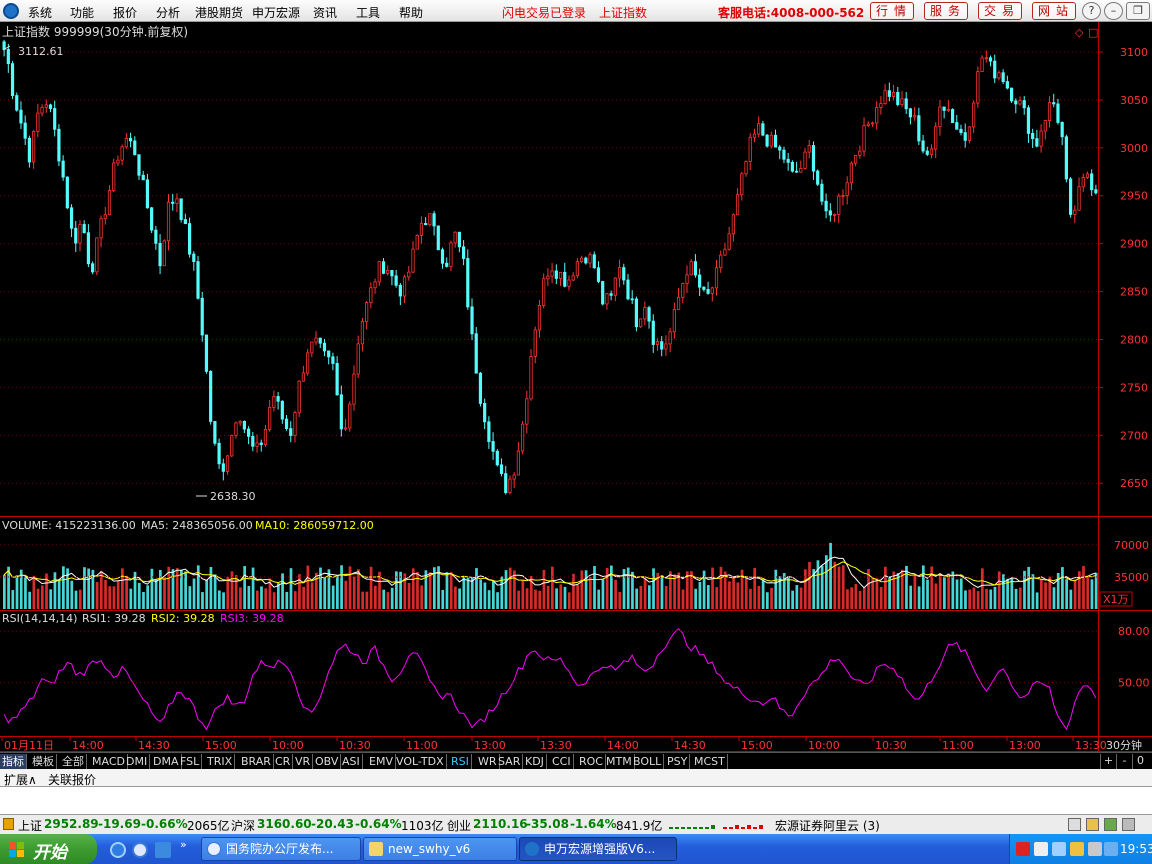  I want to click on status-speaker-icon, so click(1128, 824).